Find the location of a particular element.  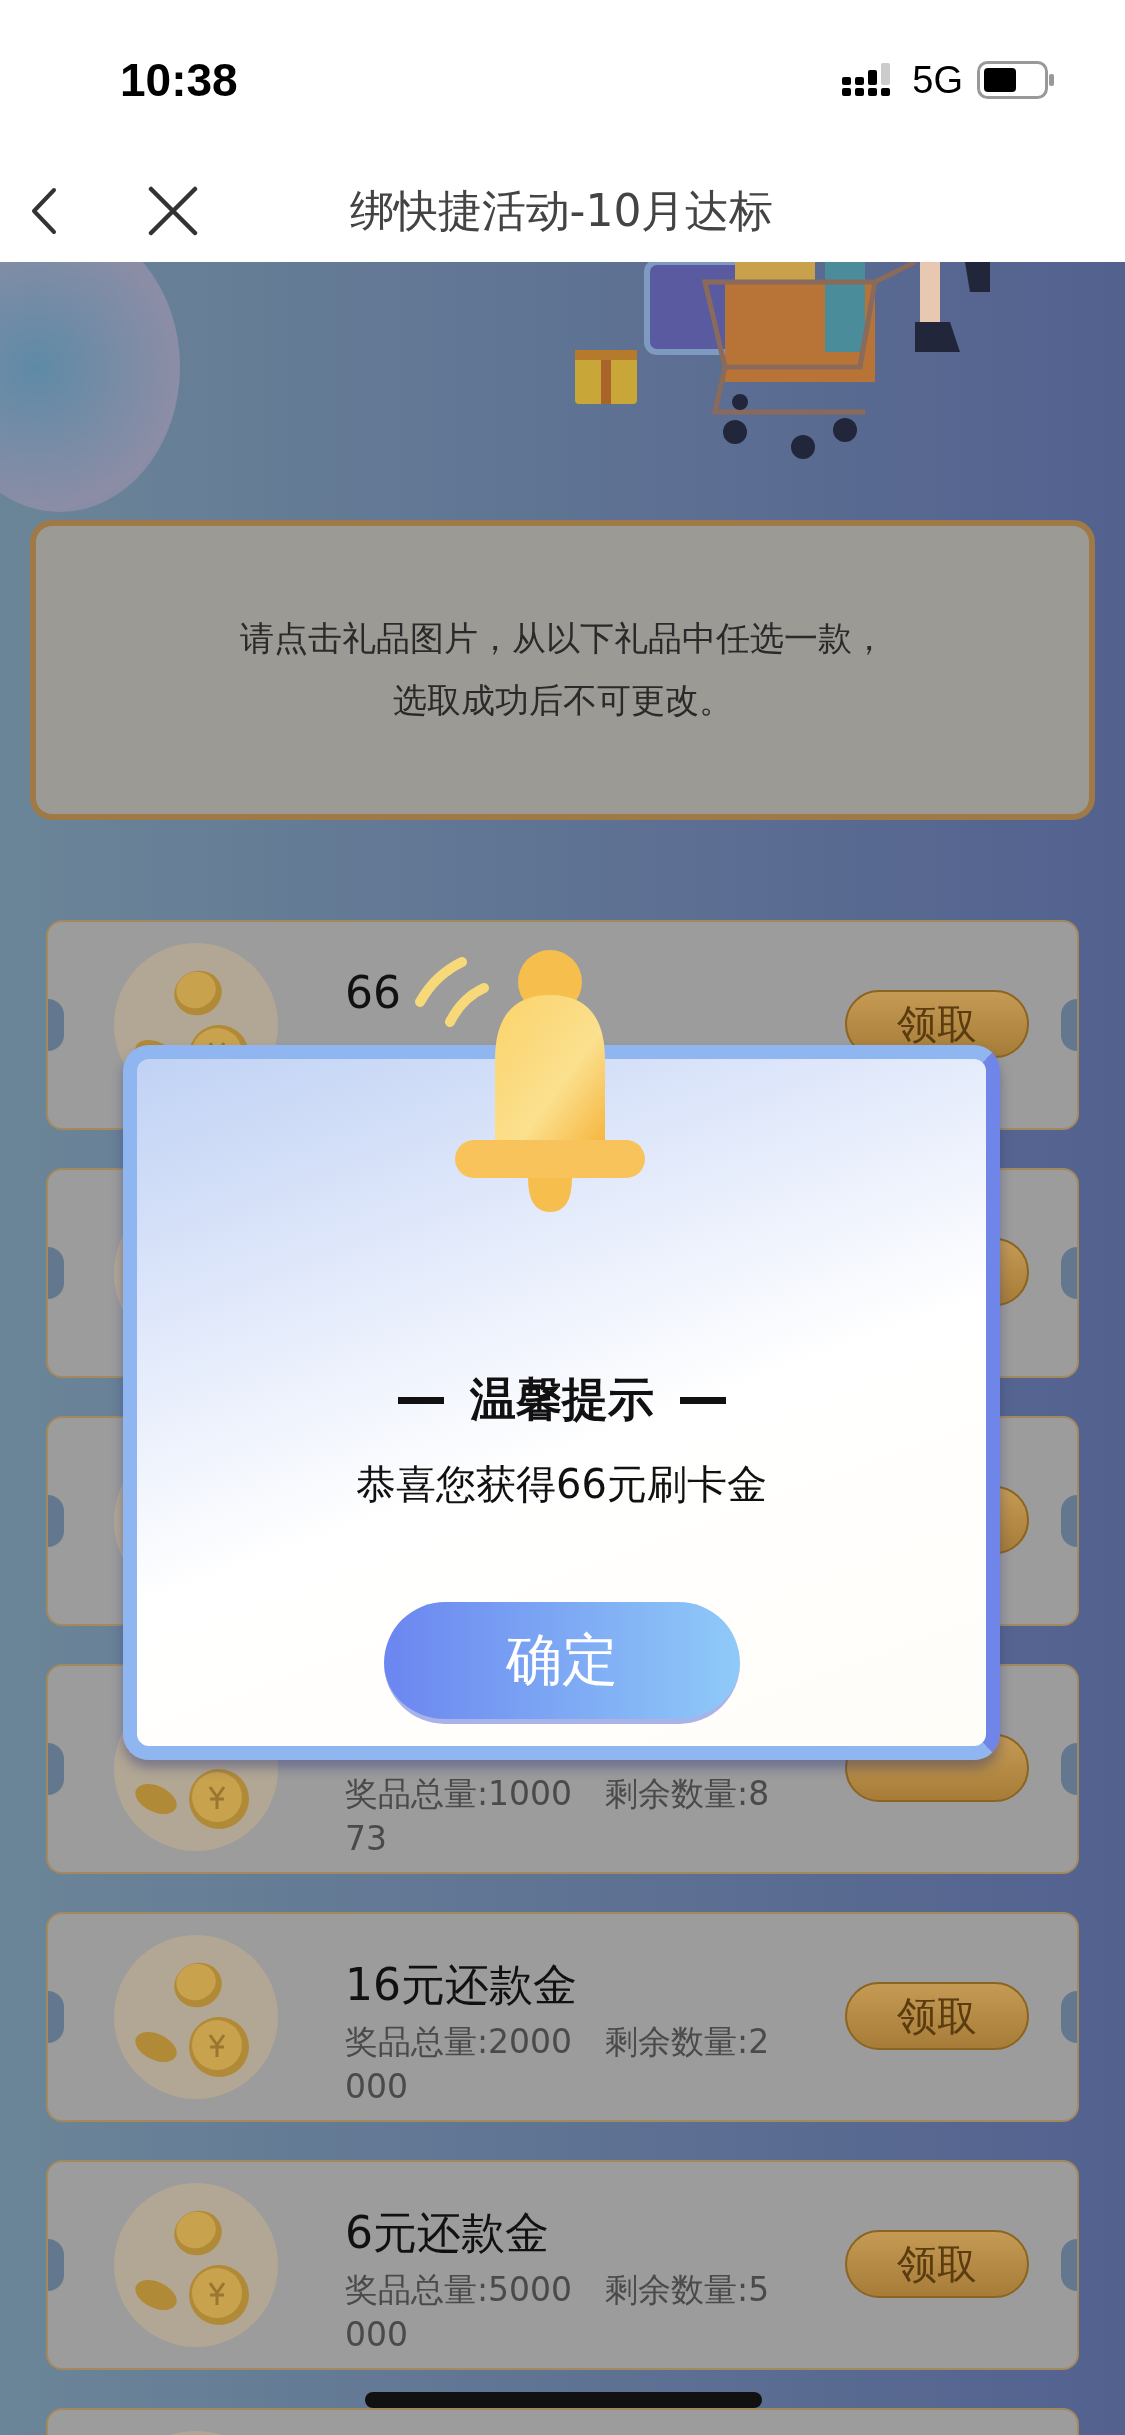

prize-details: 奖品总量:5000 剩余数量:5000 is located at coordinates (558, 2312).